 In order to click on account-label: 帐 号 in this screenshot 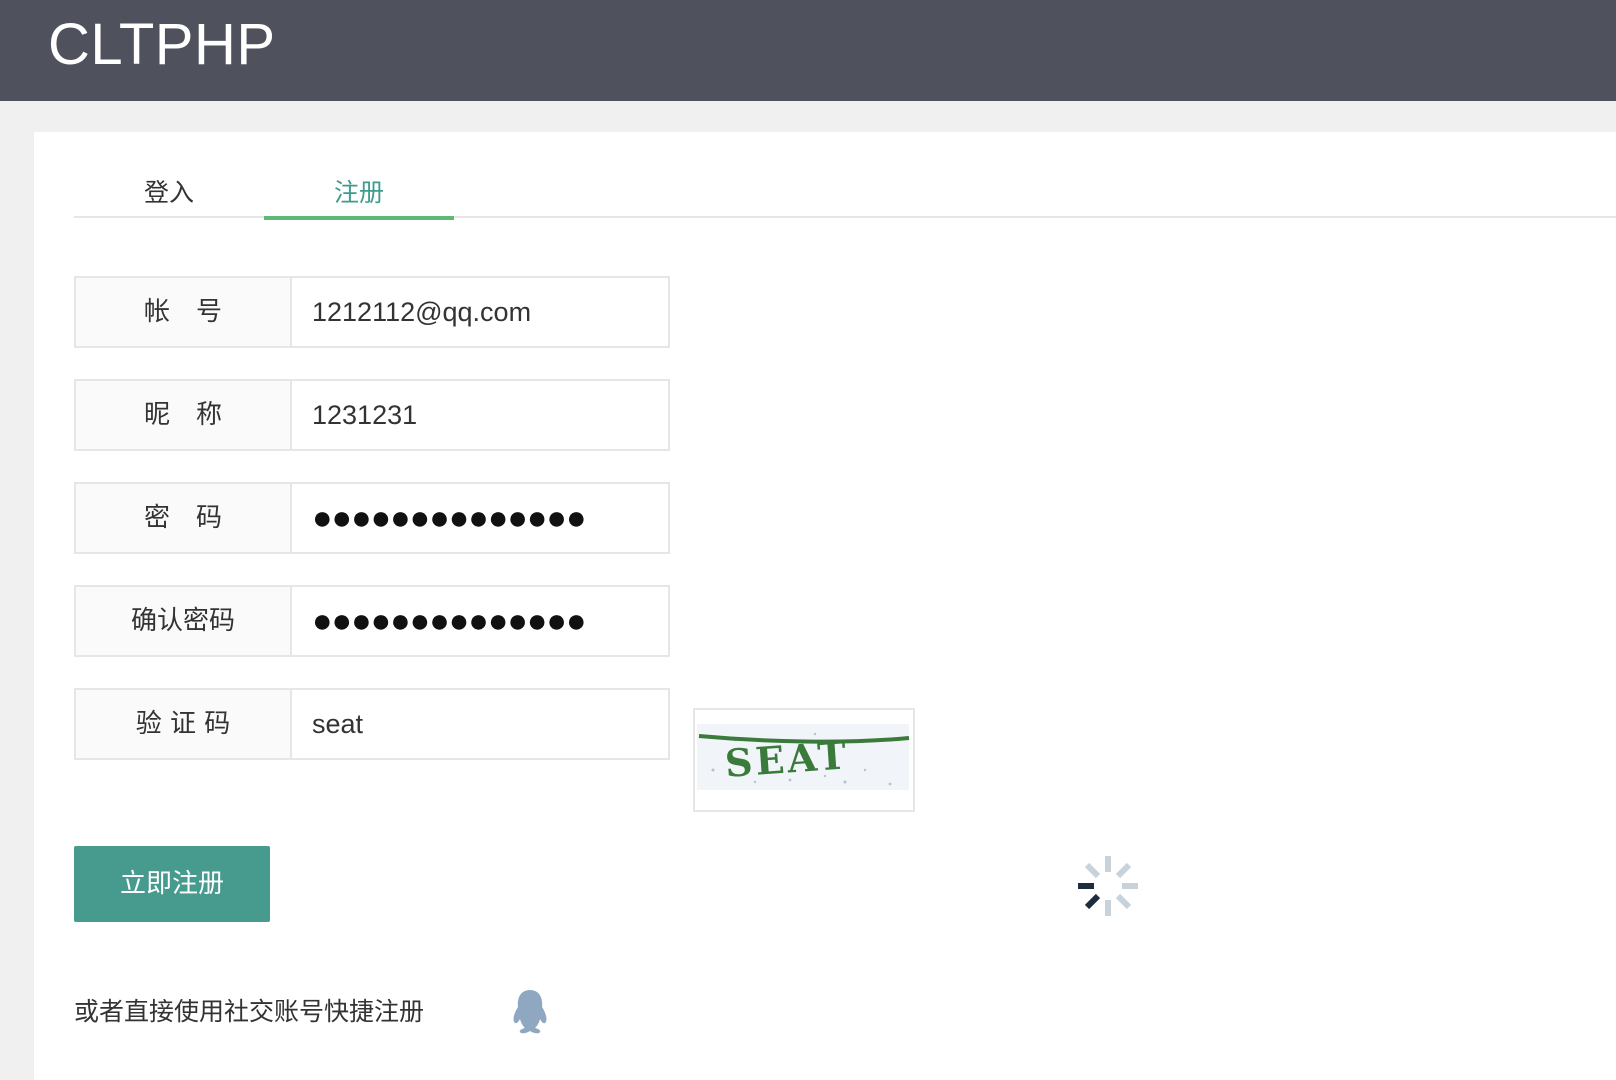, I will do `click(183, 312)`.